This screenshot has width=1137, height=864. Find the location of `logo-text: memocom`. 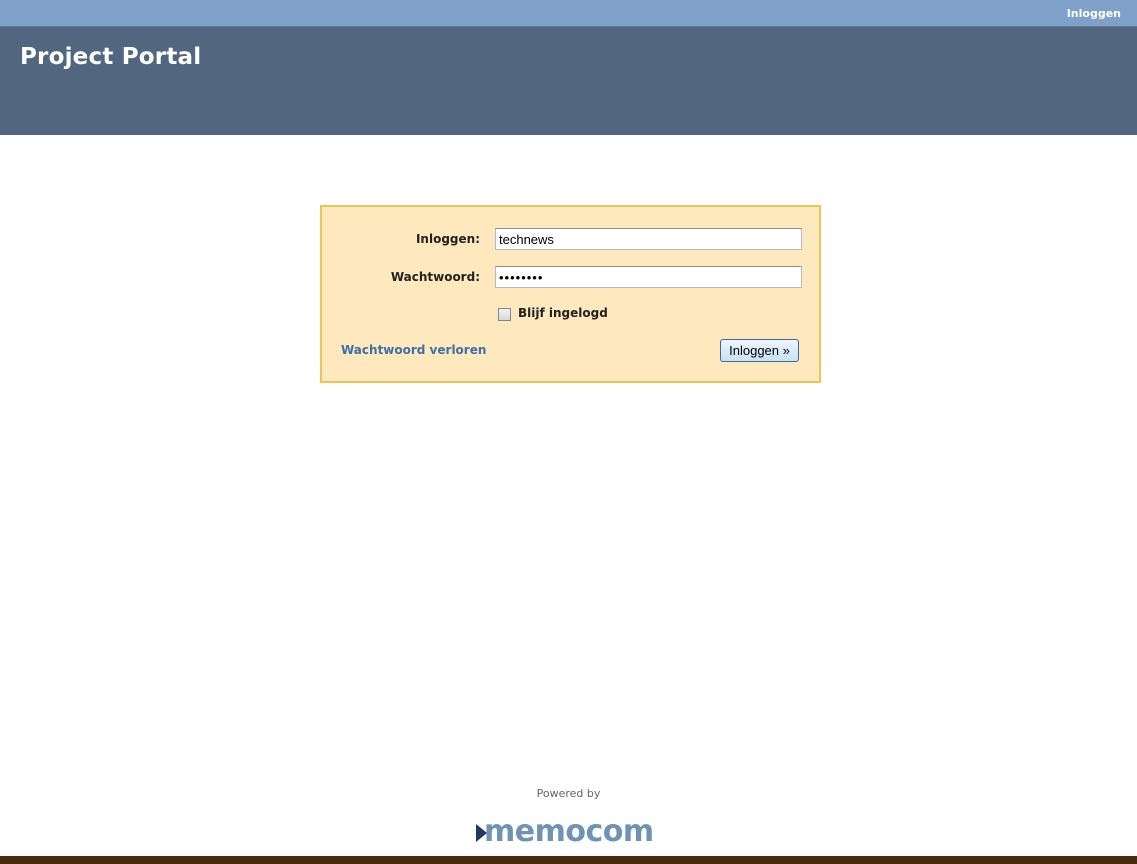

logo-text: memocom is located at coordinates (569, 831).